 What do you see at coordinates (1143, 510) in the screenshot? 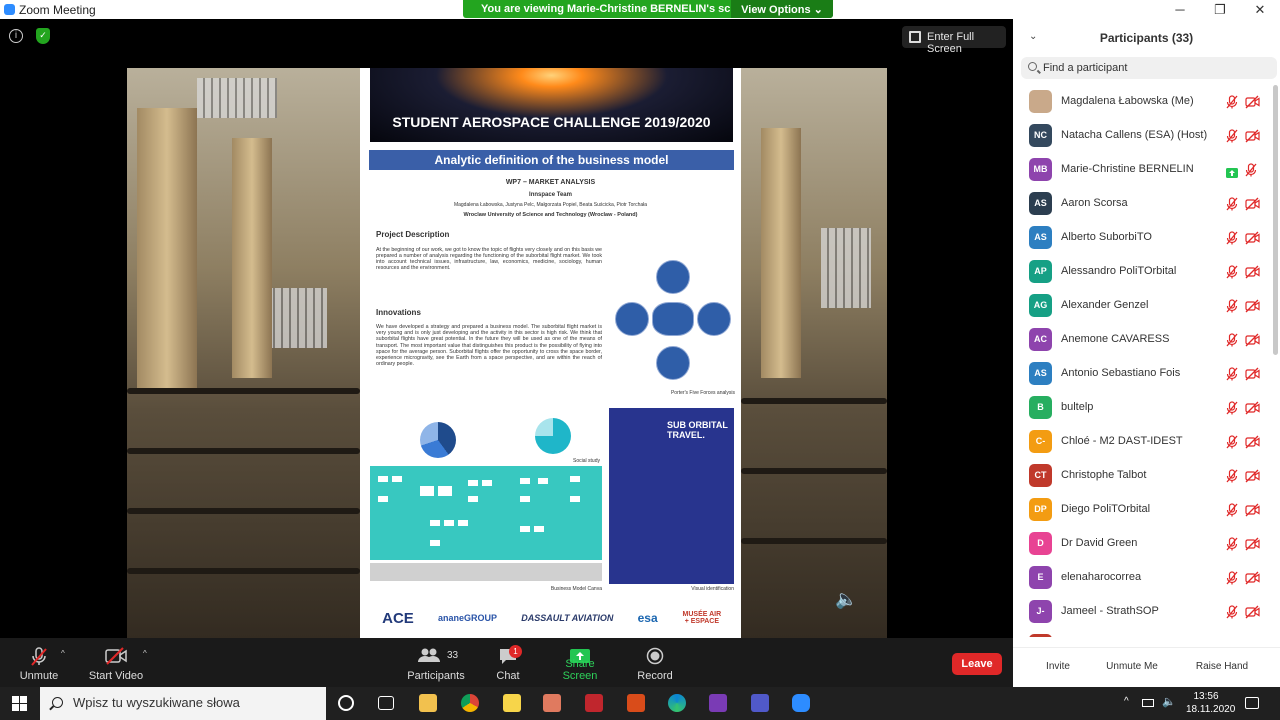
I see `participant-row: DP Diego PoliTOrbital` at bounding box center [1143, 510].